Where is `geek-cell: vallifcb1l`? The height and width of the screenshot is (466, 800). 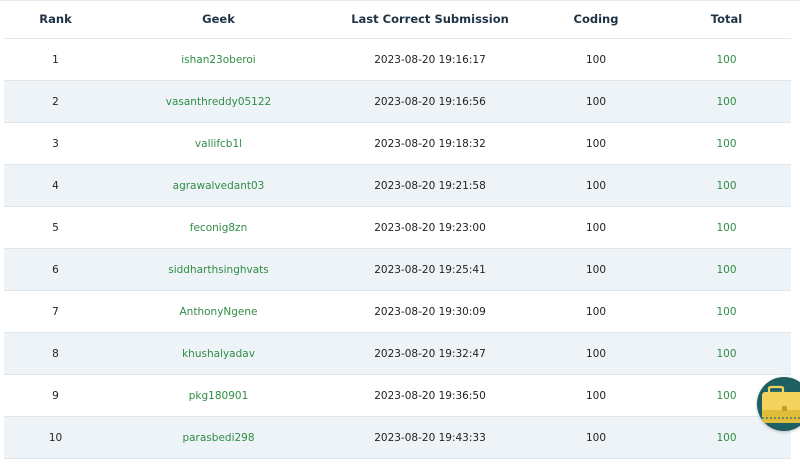
geek-cell: vallifcb1l is located at coordinates (218, 143).